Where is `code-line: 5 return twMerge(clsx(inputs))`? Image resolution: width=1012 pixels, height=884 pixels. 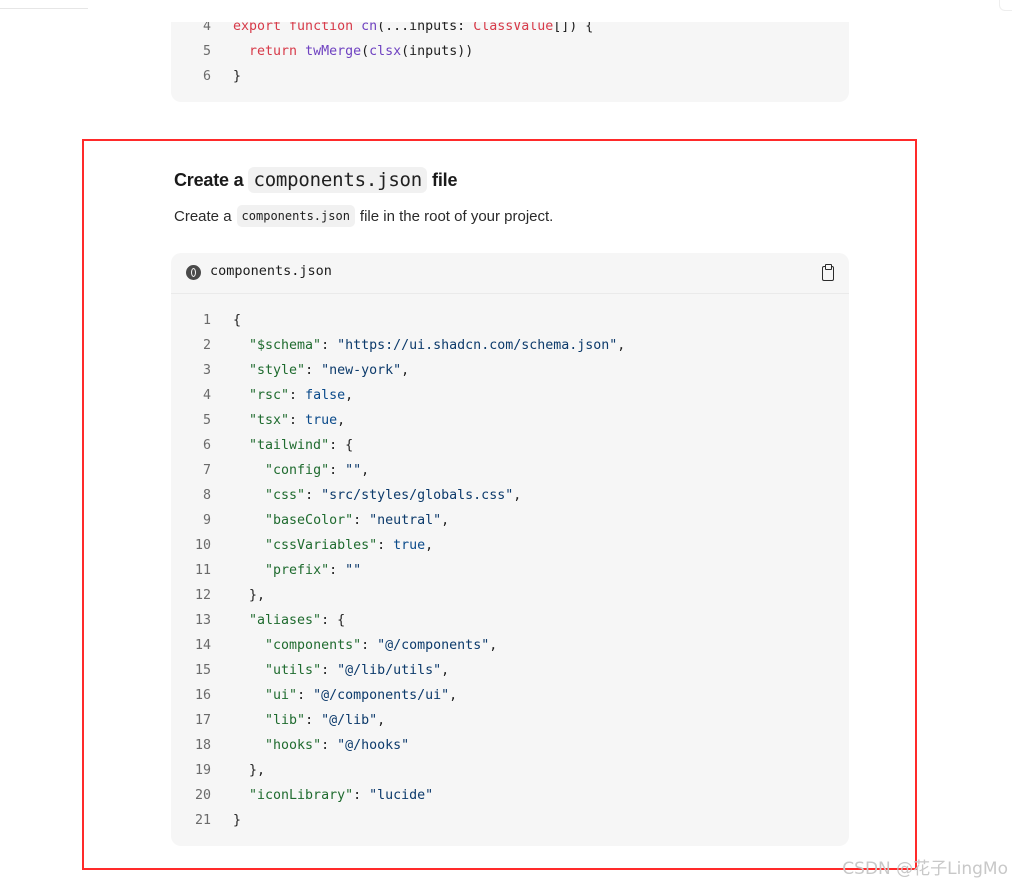 code-line: 5 return twMerge(clsx(inputs)) is located at coordinates (510, 51).